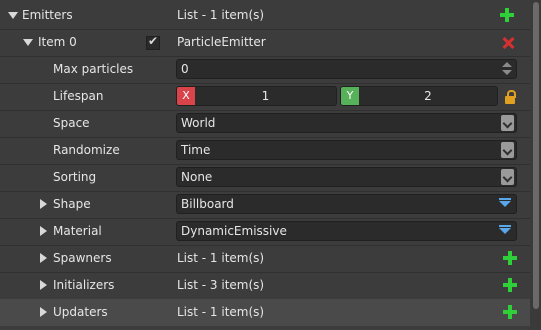  Describe the element at coordinates (221, 258) in the screenshot. I see `spawners-count: List - 1 item(s)` at that location.